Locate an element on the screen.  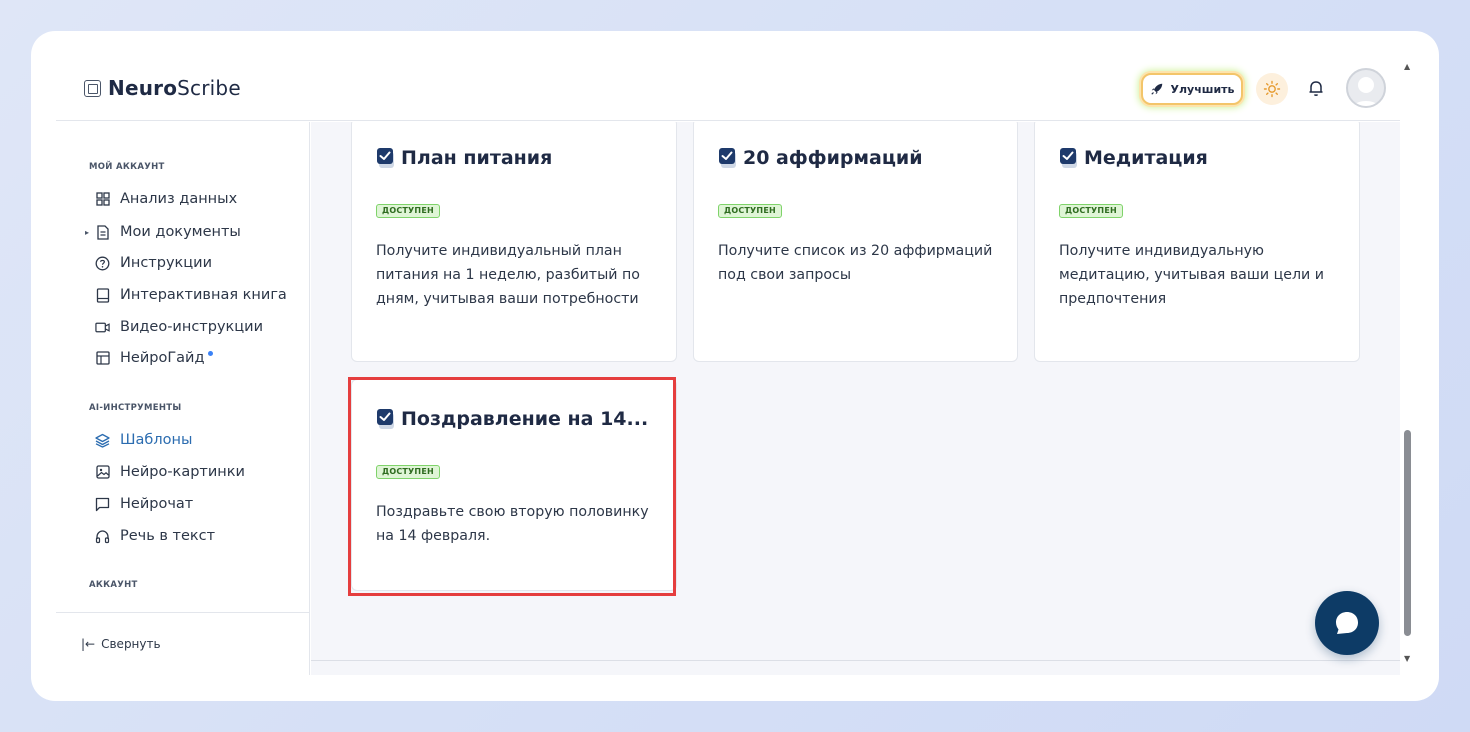
sidebar-item-label: Инструкции is located at coordinates (166, 263).